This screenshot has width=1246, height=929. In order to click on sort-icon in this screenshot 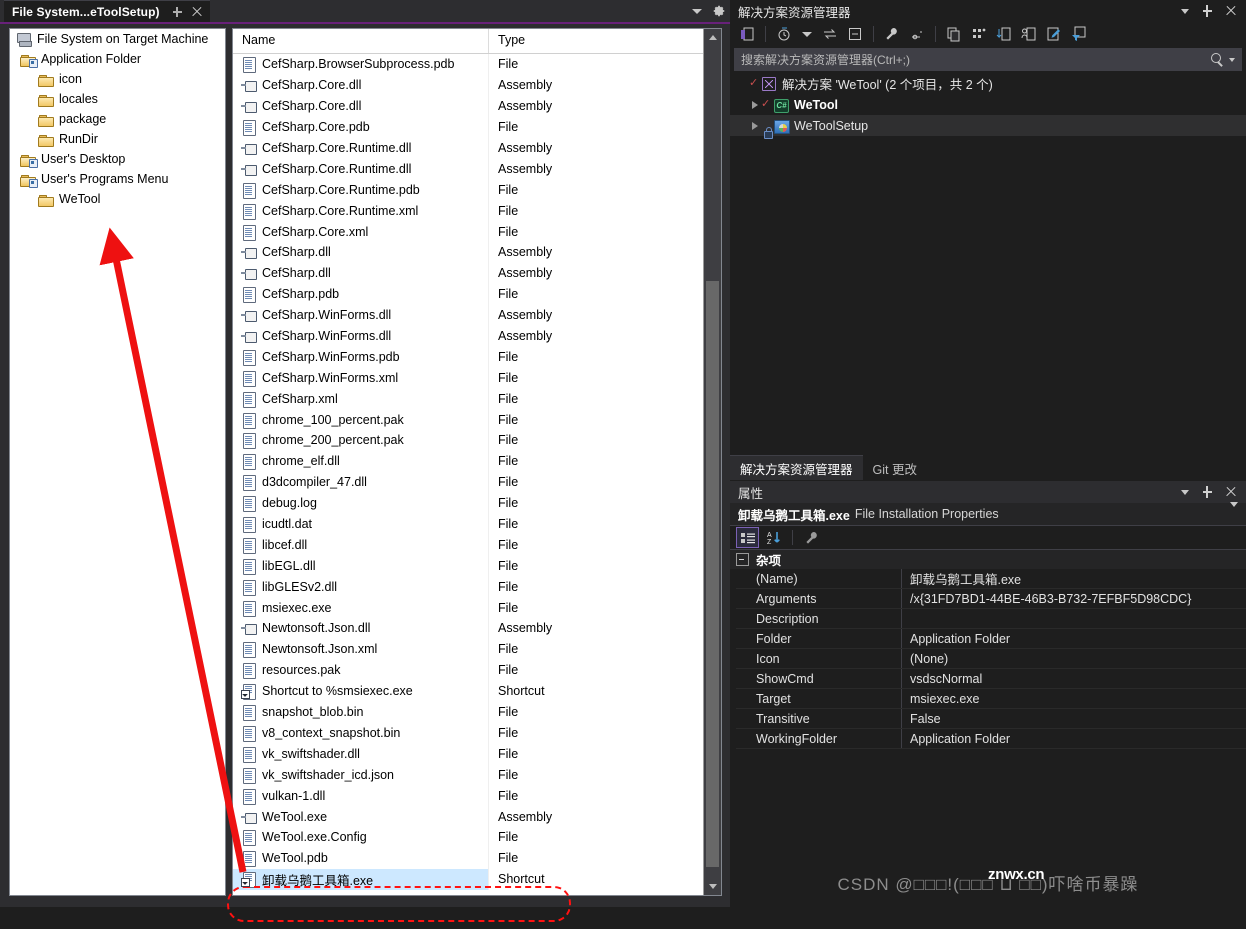, I will do `click(1004, 34)`.